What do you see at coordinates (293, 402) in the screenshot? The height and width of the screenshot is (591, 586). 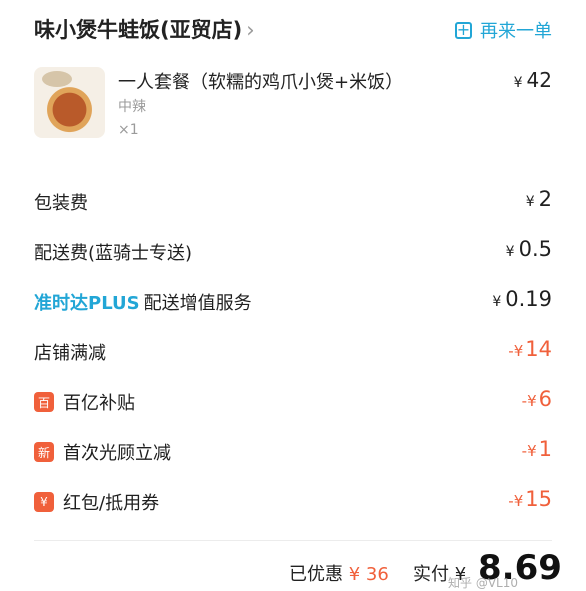 I see `discount-row-subsidy: 百百亿补贴 -¥6` at bounding box center [293, 402].